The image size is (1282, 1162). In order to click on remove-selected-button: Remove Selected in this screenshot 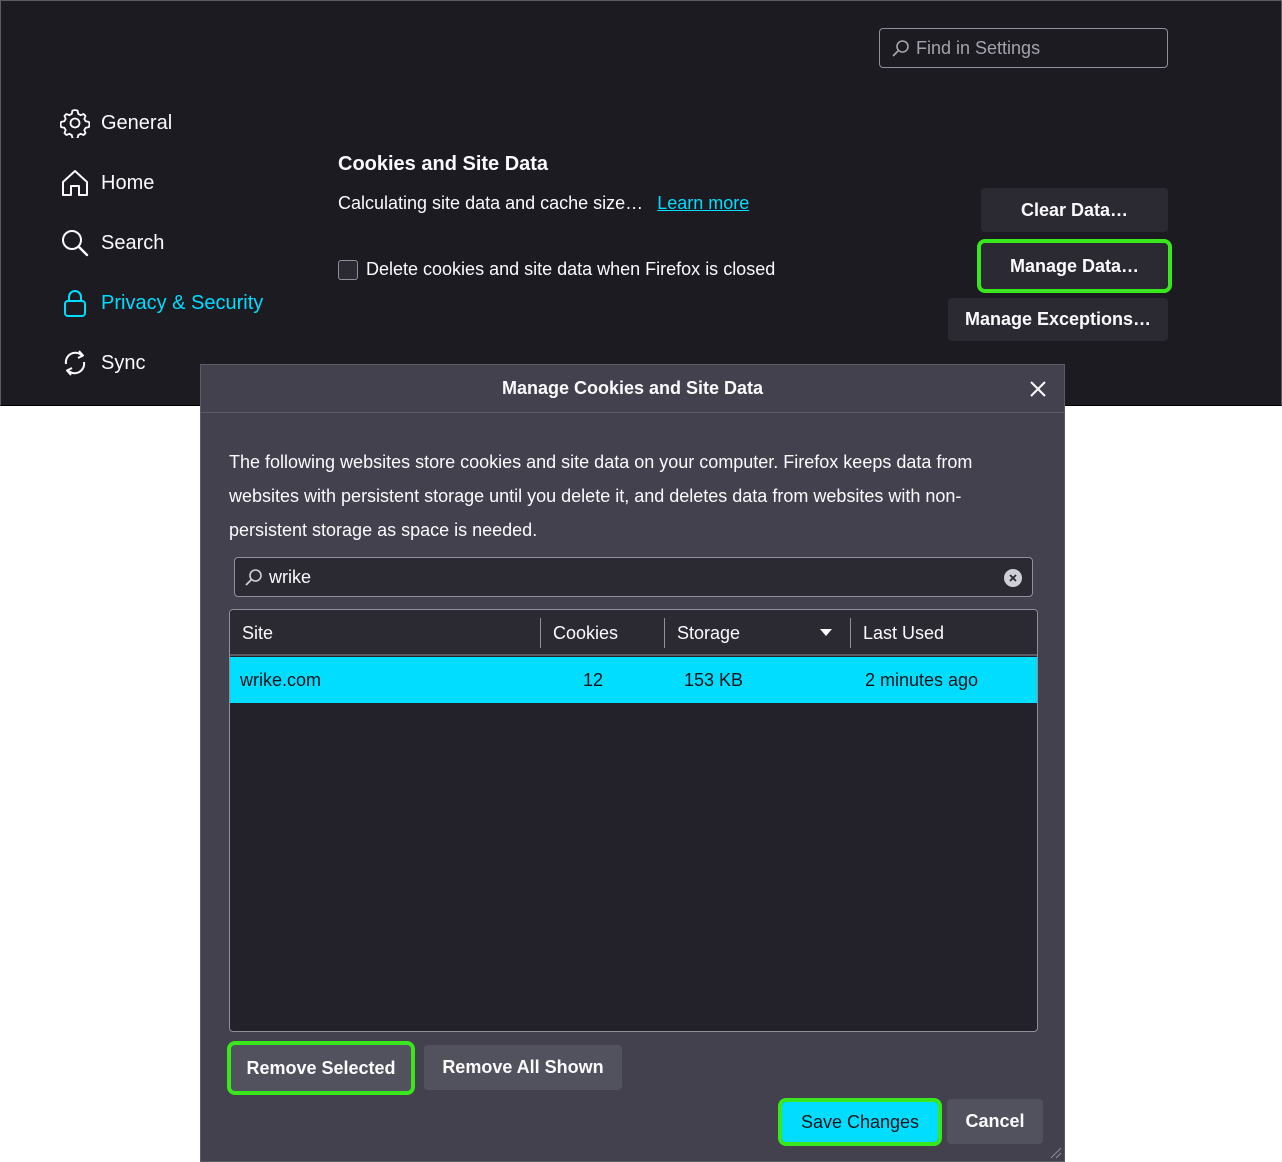, I will do `click(321, 1068)`.